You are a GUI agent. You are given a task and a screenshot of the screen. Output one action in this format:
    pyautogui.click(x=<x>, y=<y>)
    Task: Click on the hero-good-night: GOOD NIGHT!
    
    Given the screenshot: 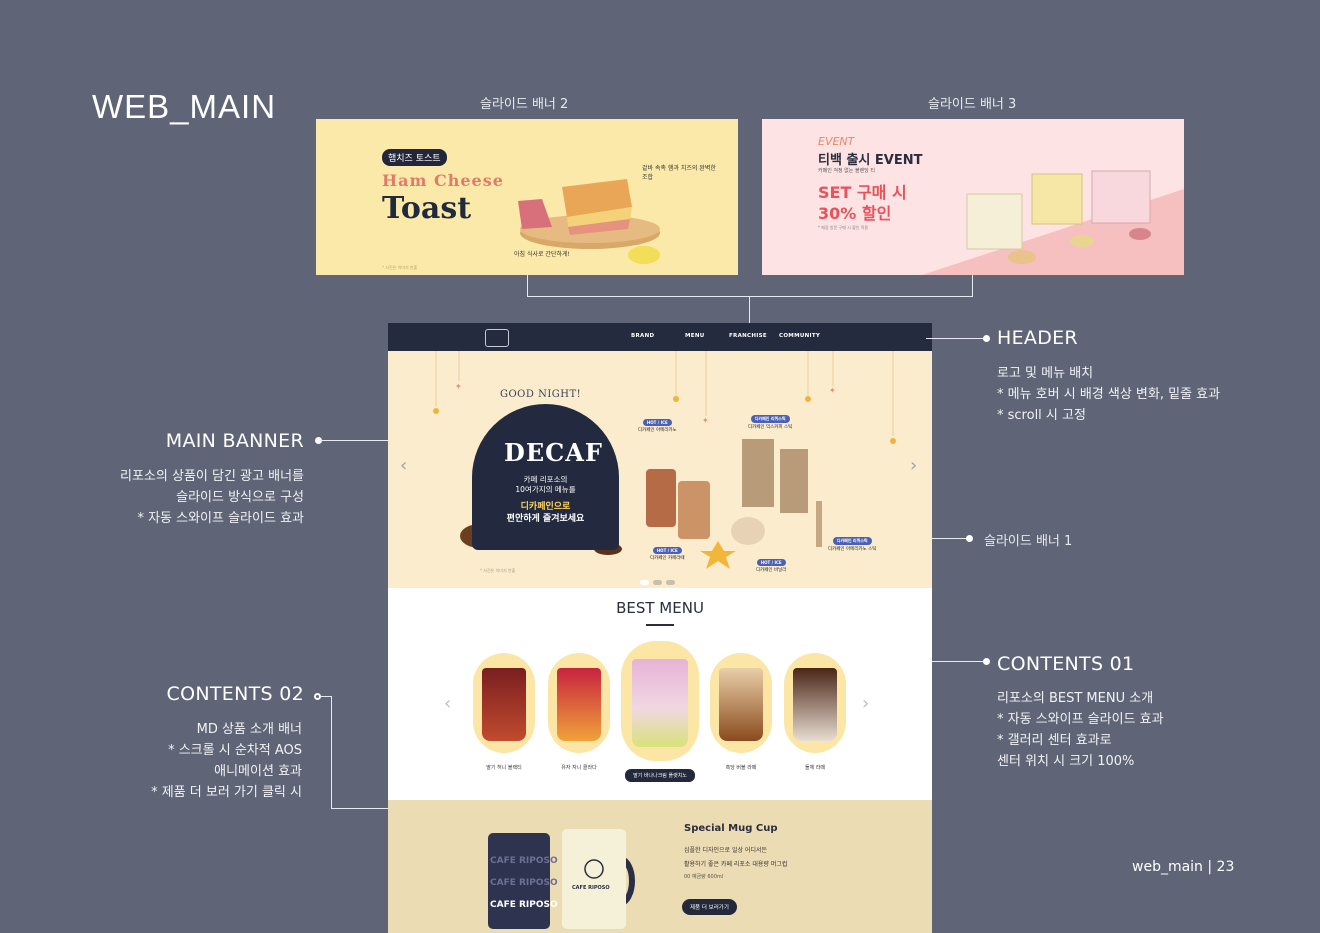 What is the action you would take?
    pyautogui.click(x=541, y=394)
    